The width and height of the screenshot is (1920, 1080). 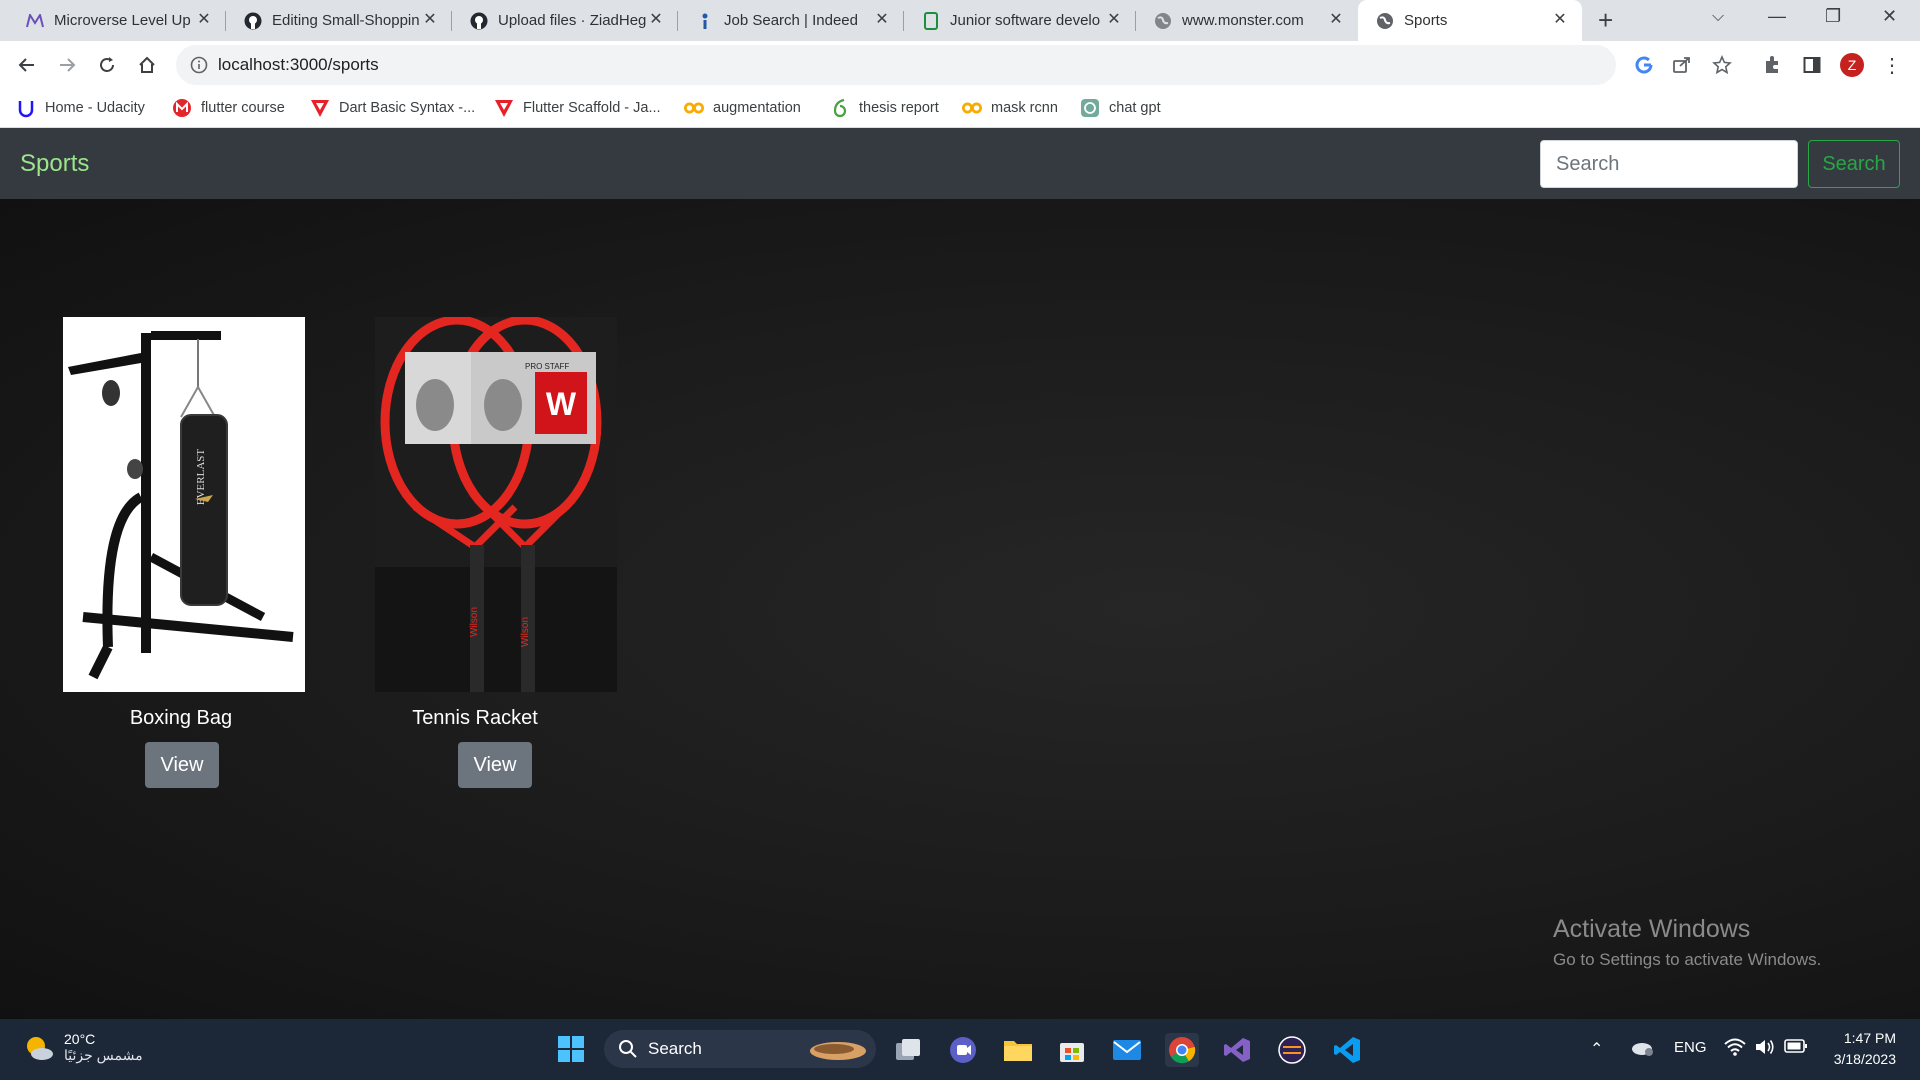 What do you see at coordinates (1722, 65) in the screenshot?
I see `bookmark-star-icon` at bounding box center [1722, 65].